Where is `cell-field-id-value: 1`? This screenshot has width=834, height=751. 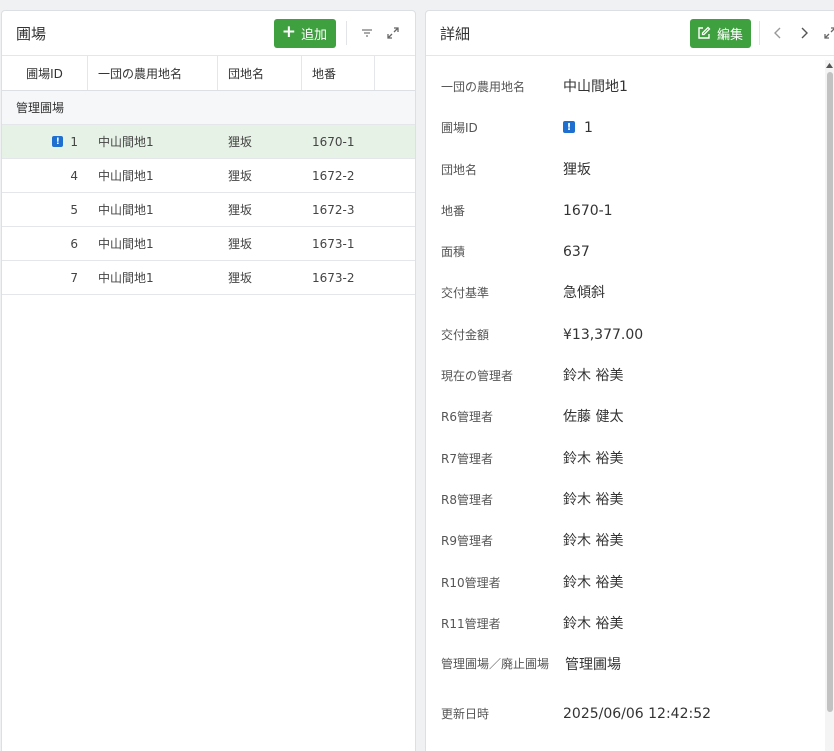 cell-field-id-value: 1 is located at coordinates (74, 141).